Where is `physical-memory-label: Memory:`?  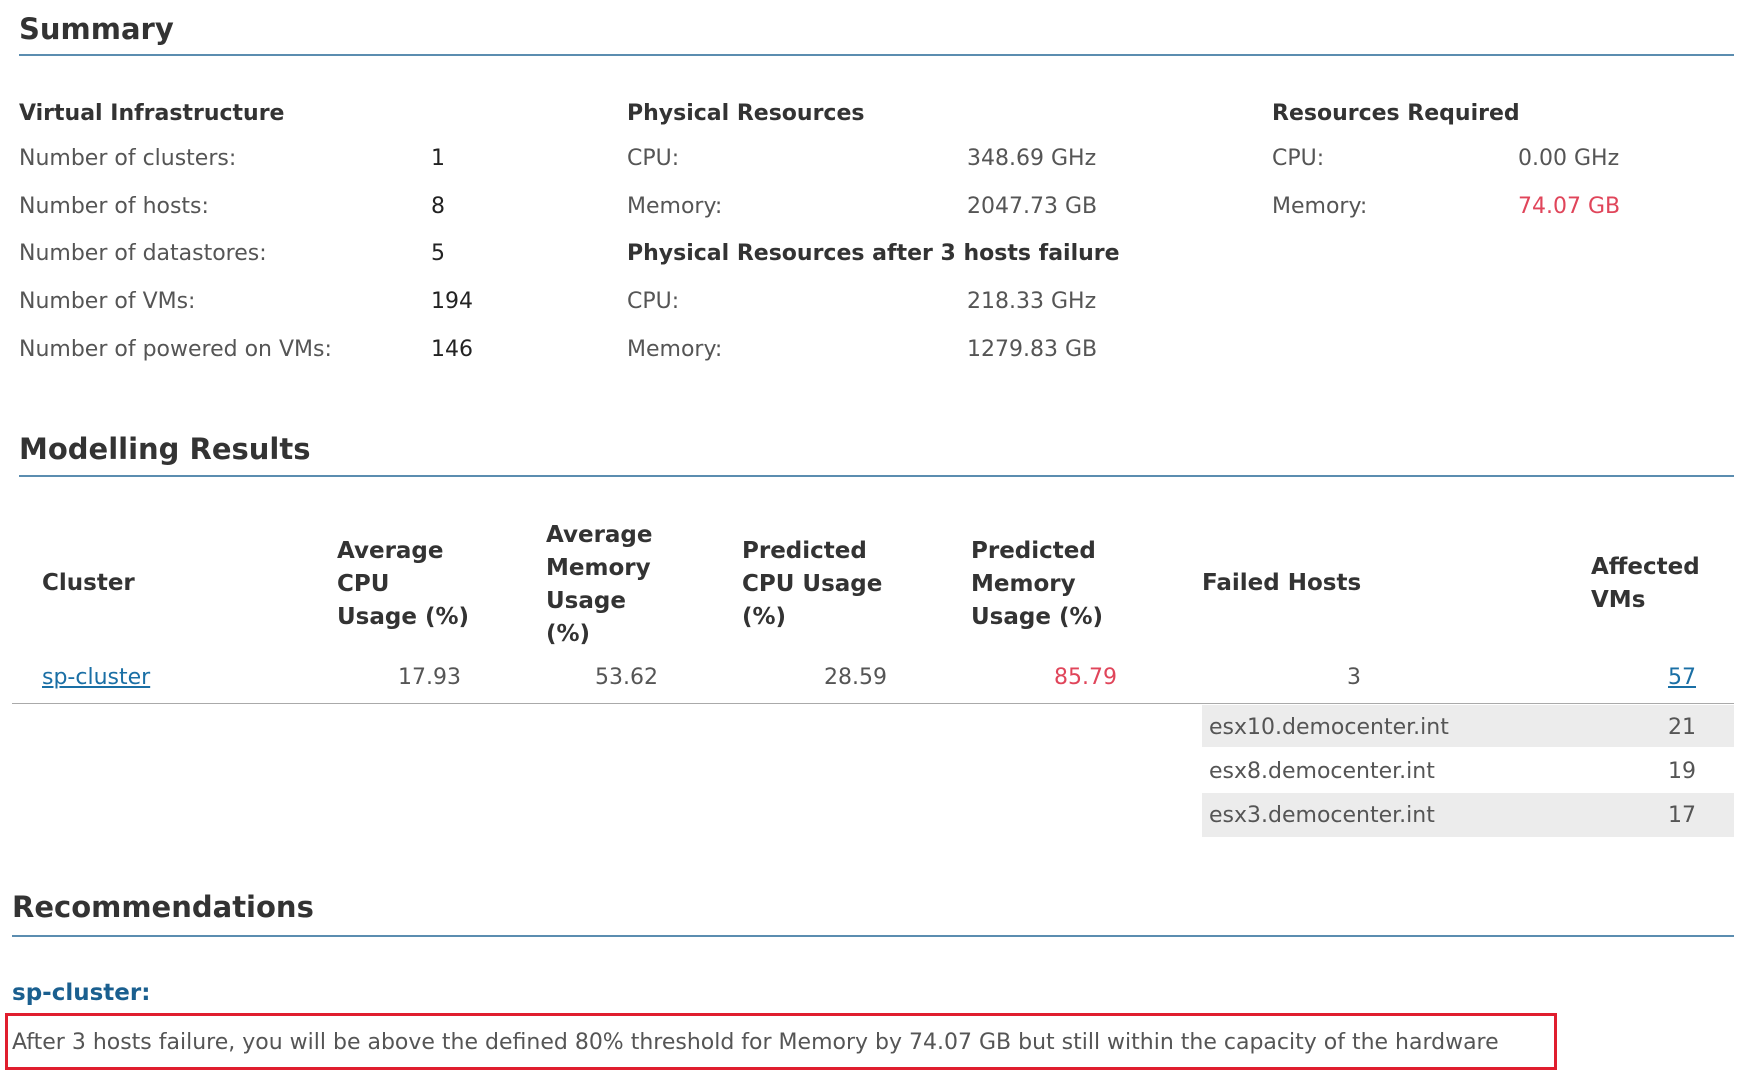 physical-memory-label: Memory: is located at coordinates (675, 206).